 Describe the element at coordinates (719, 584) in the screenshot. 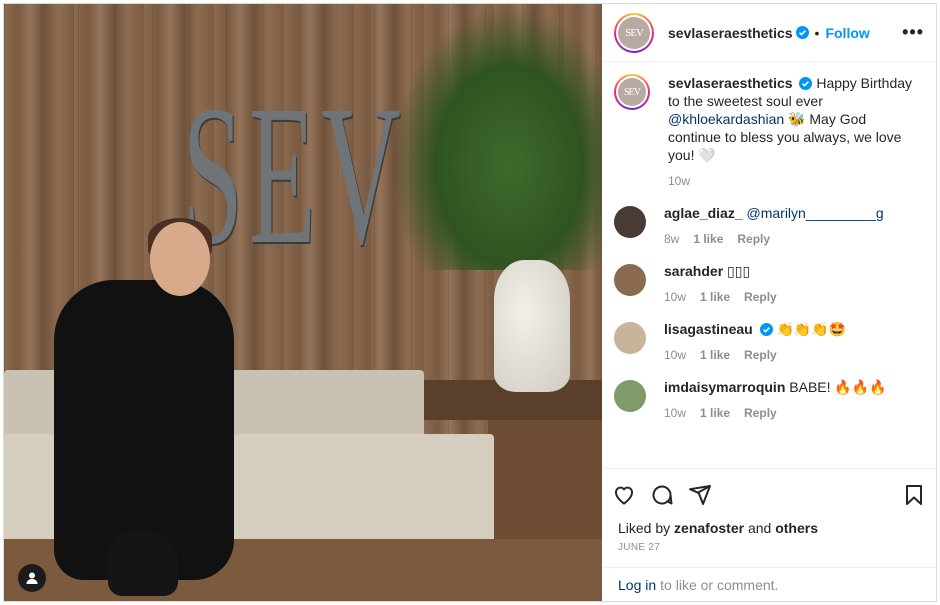

I see `login-text: to like or comment.` at that location.